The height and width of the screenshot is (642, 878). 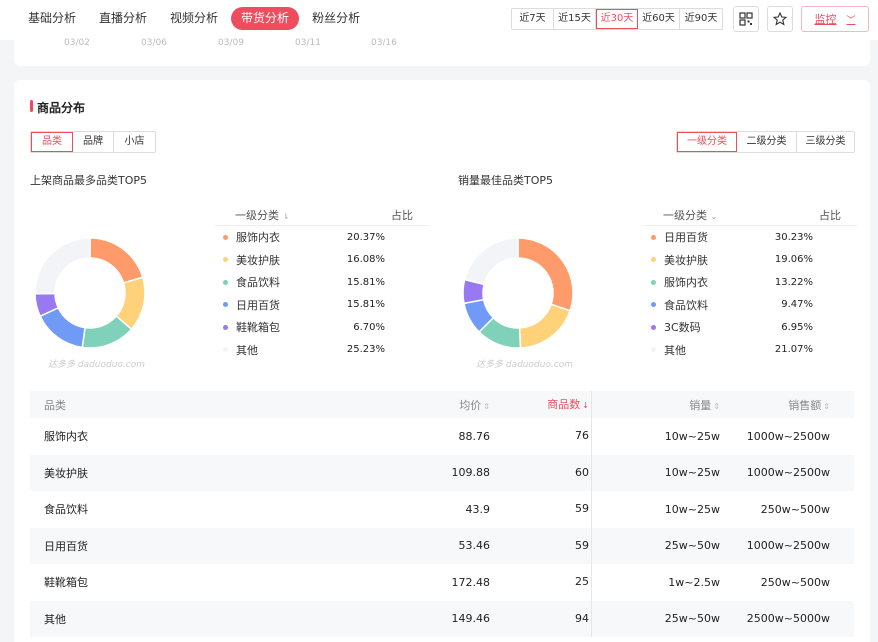 I want to click on legend-percent: 30.23%, so click(x=793, y=237).